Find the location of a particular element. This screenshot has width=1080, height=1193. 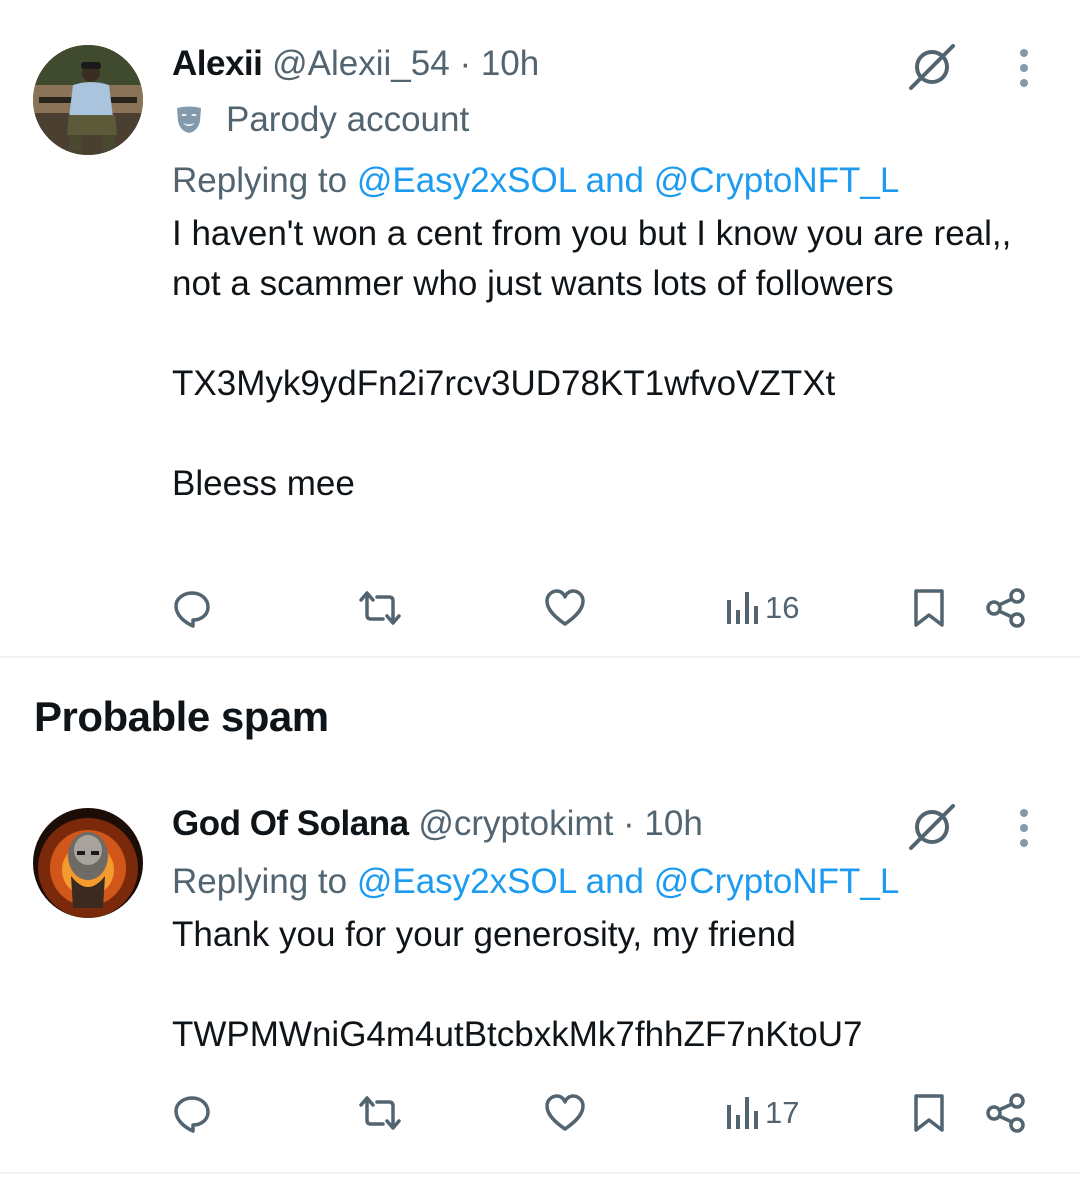

section-title: Probable spam is located at coordinates (181, 716).